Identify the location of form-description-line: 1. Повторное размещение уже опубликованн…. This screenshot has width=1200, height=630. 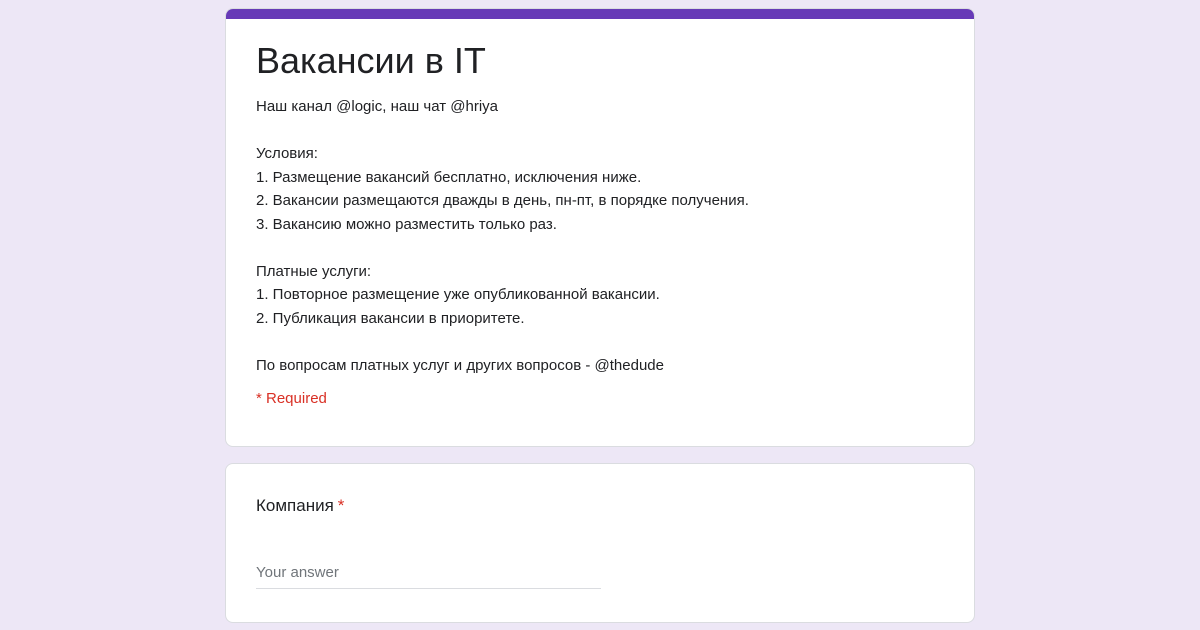
(458, 294).